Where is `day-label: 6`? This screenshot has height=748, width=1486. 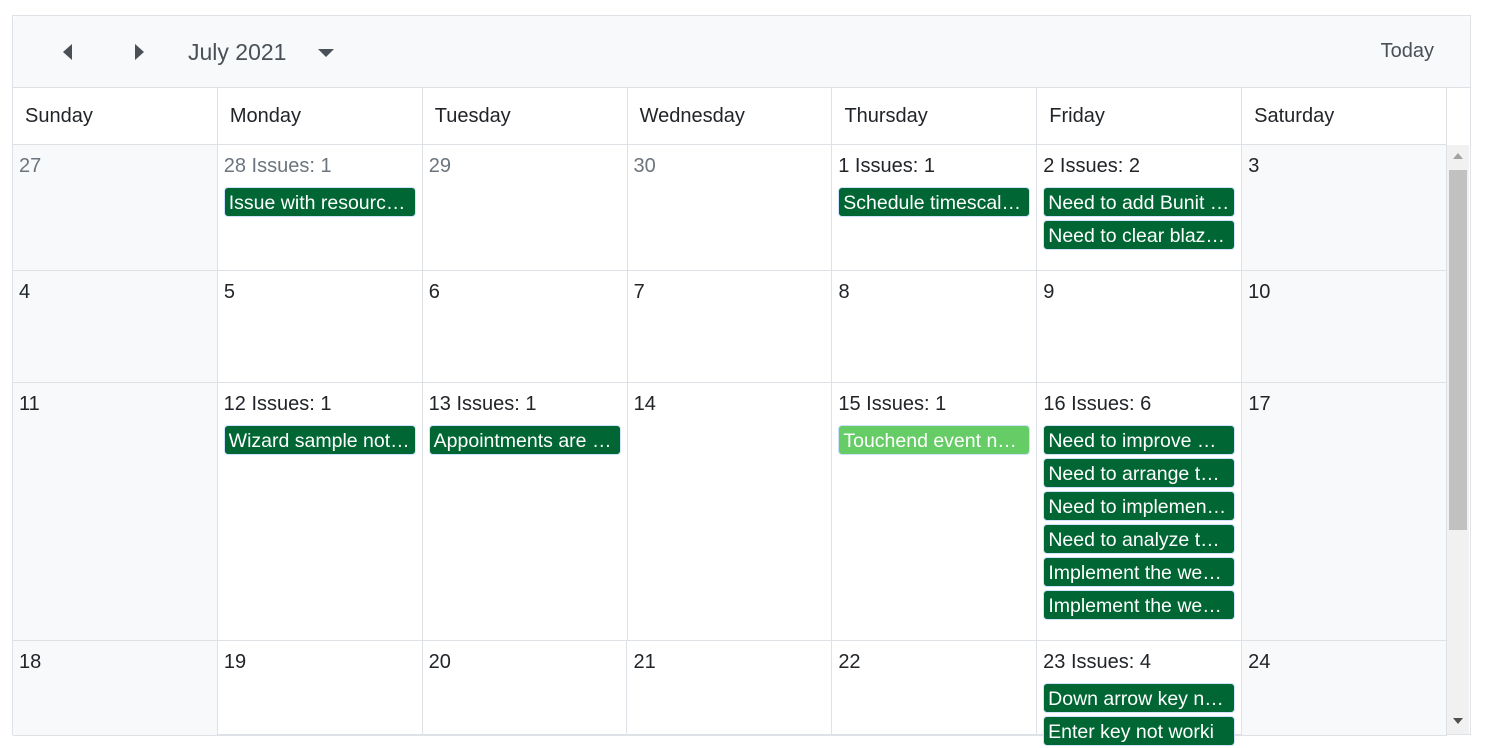 day-label: 6 is located at coordinates (434, 292).